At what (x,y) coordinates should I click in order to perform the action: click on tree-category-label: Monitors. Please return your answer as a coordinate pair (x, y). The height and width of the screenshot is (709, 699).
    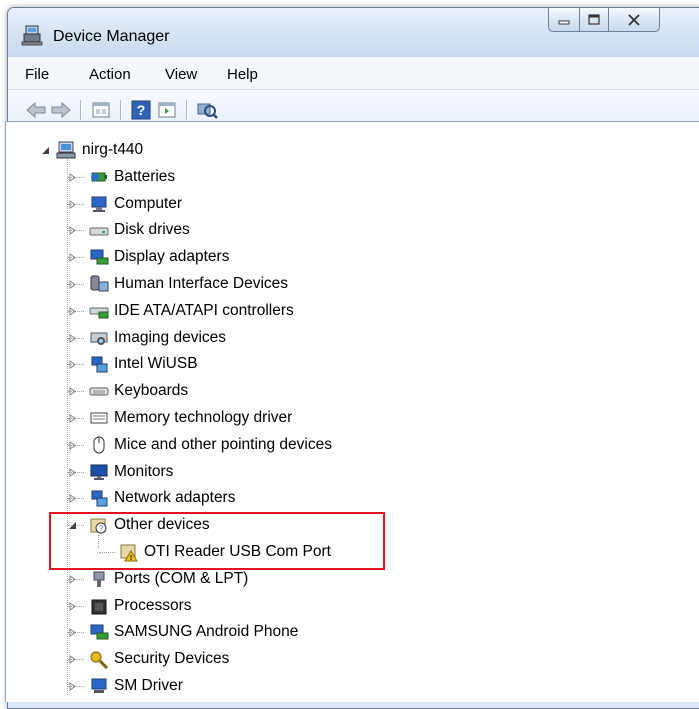
    Looking at the image, I should click on (144, 471).